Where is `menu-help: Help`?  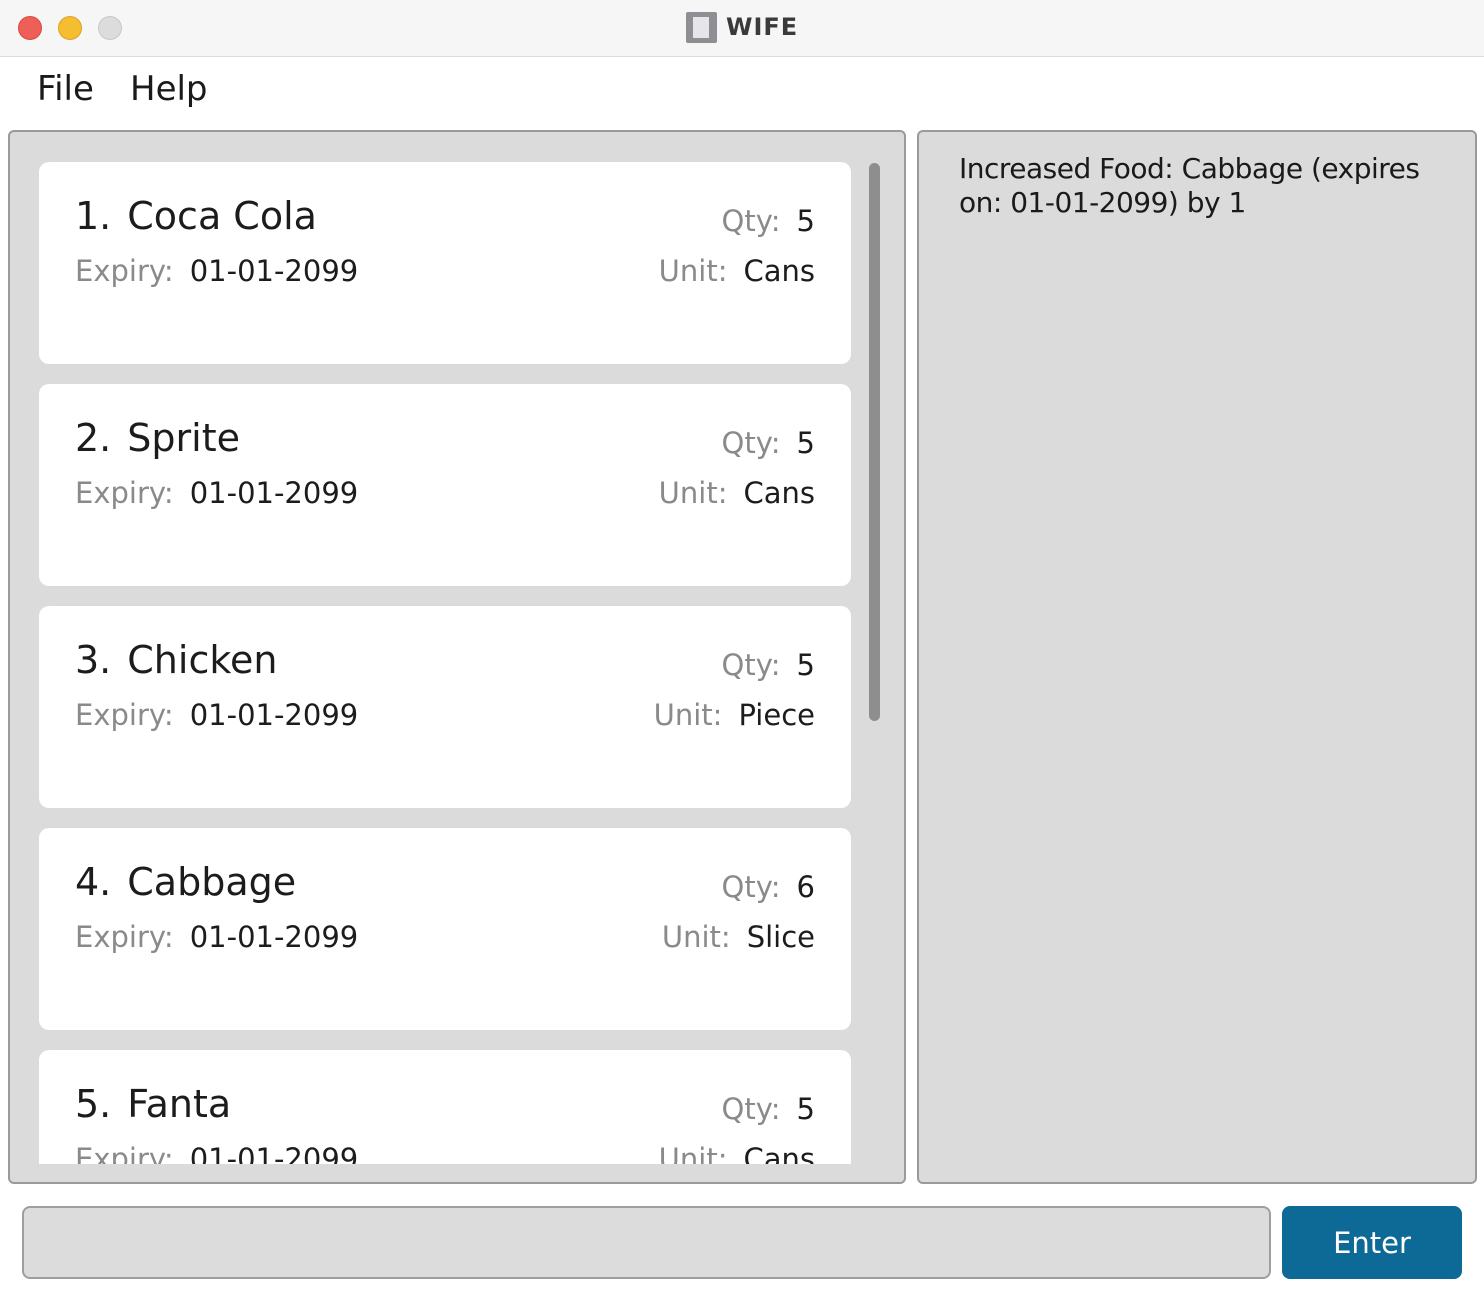
menu-help: Help is located at coordinates (169, 89).